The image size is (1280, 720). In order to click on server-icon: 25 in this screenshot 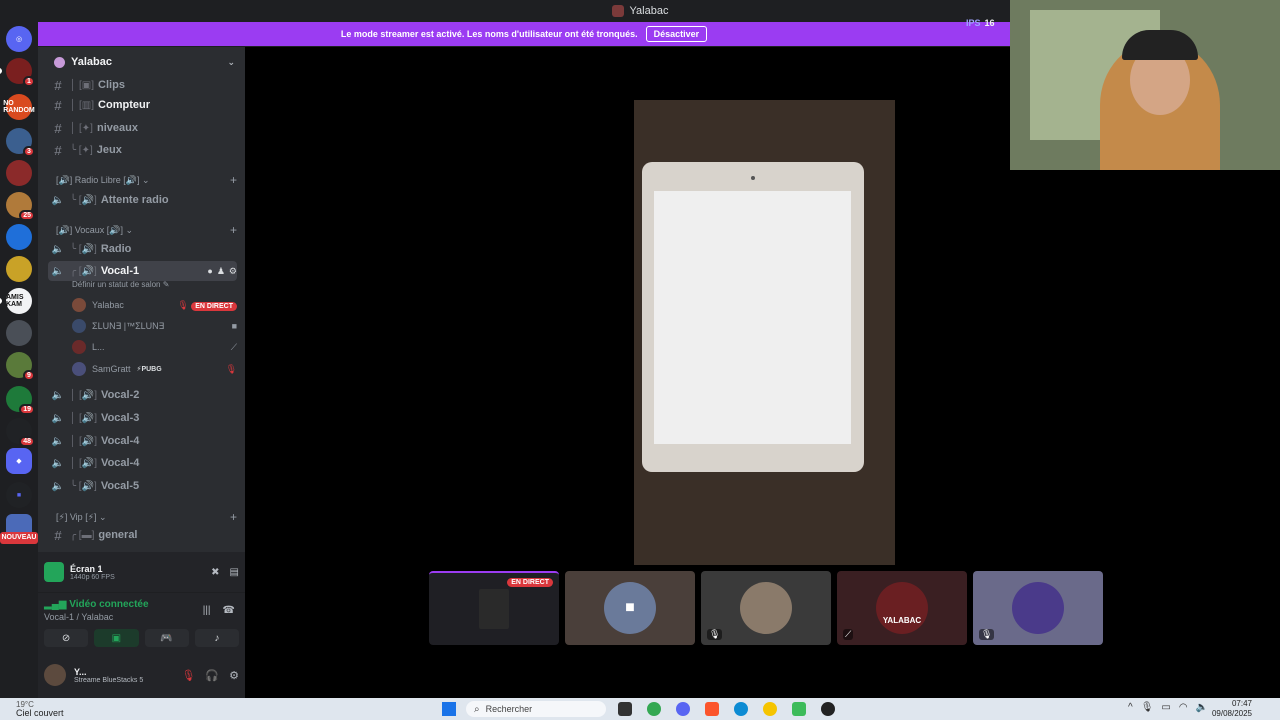, I will do `click(20, 206)`.